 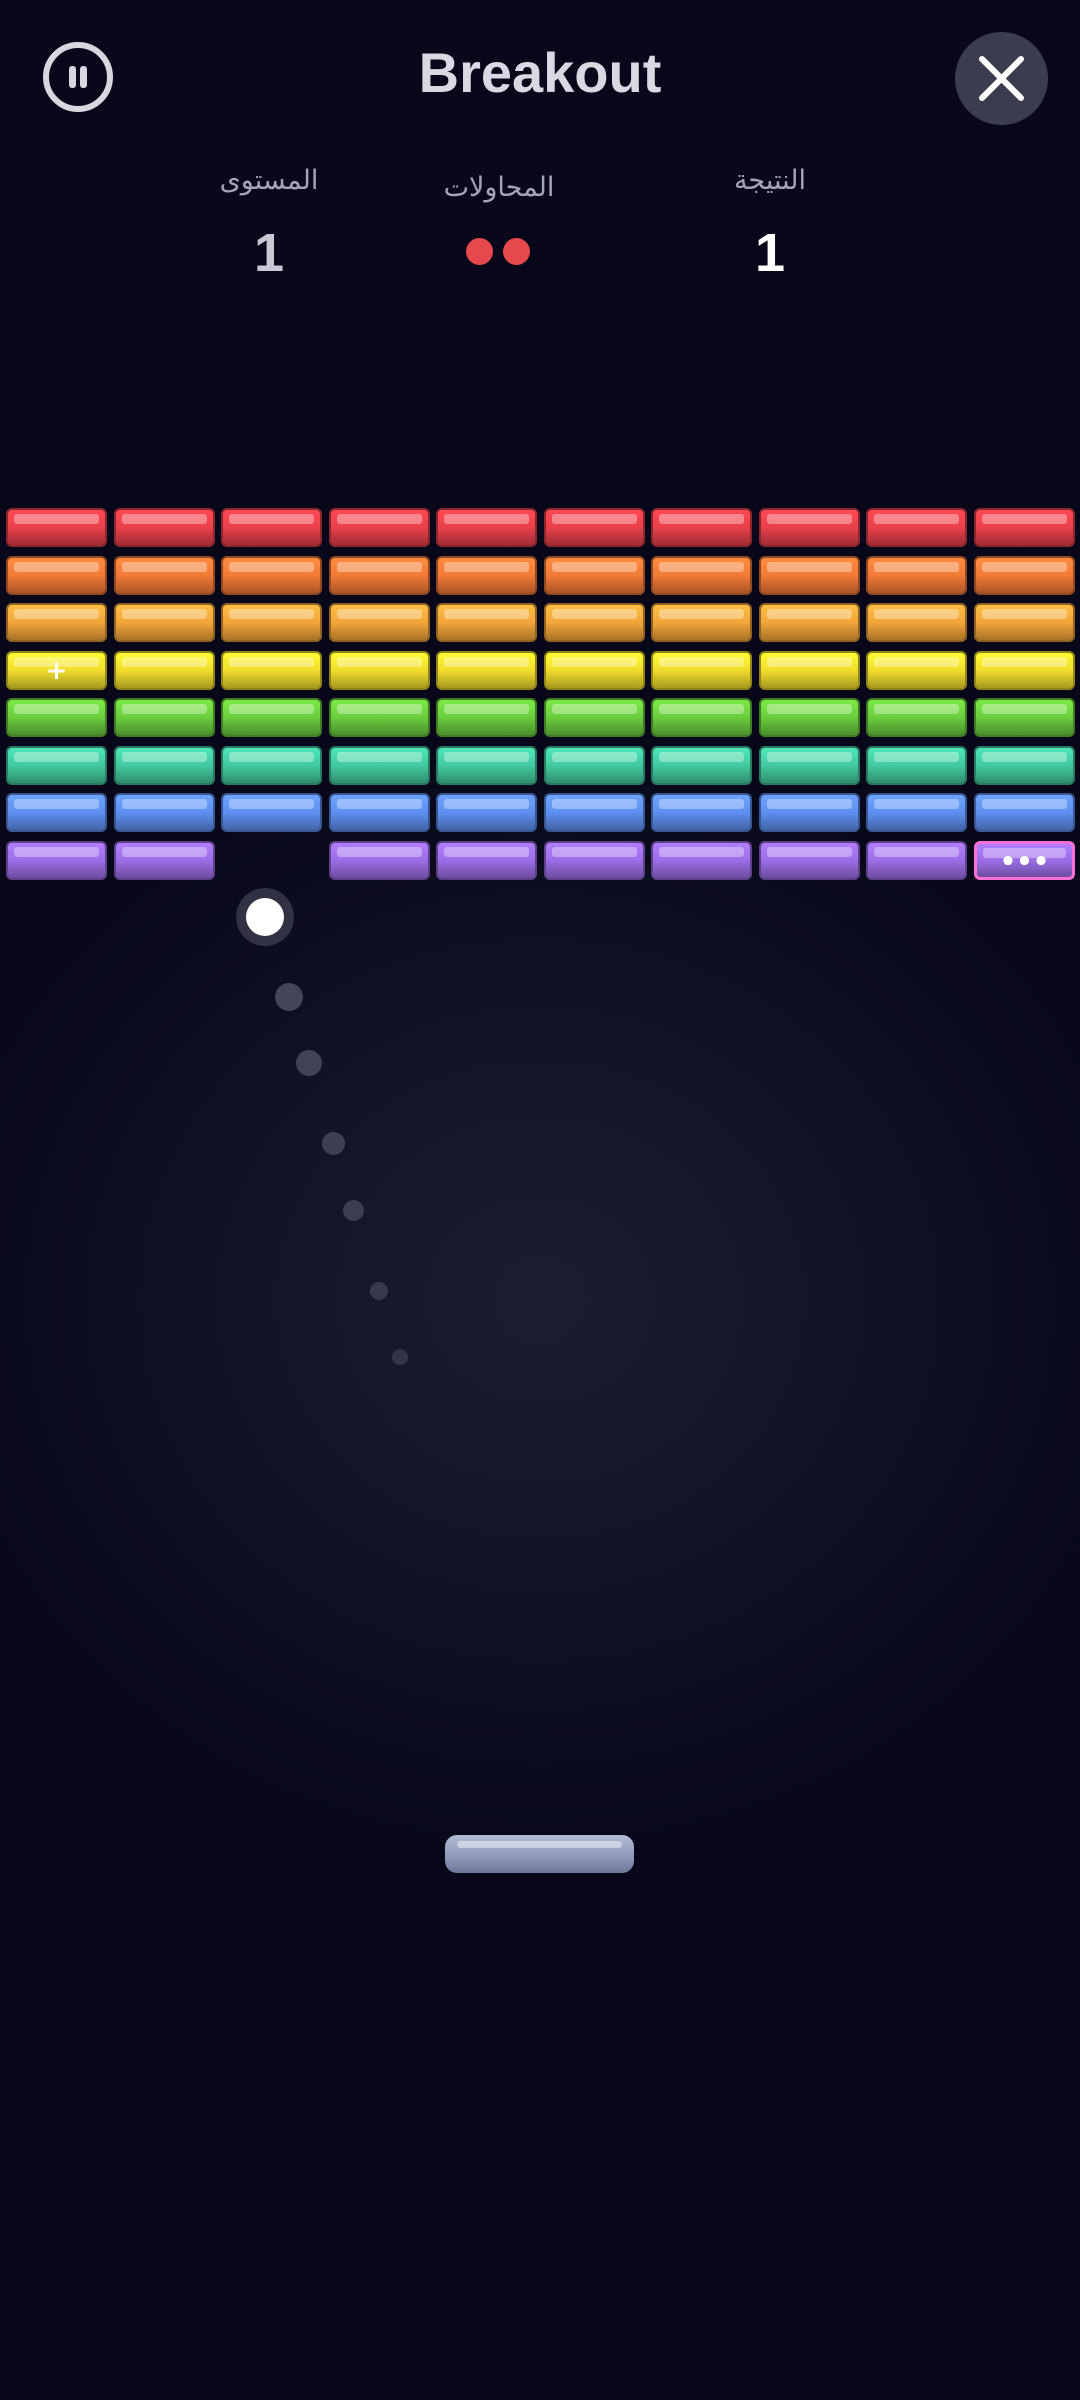 I want to click on level-label: المستوى, so click(x=269, y=180).